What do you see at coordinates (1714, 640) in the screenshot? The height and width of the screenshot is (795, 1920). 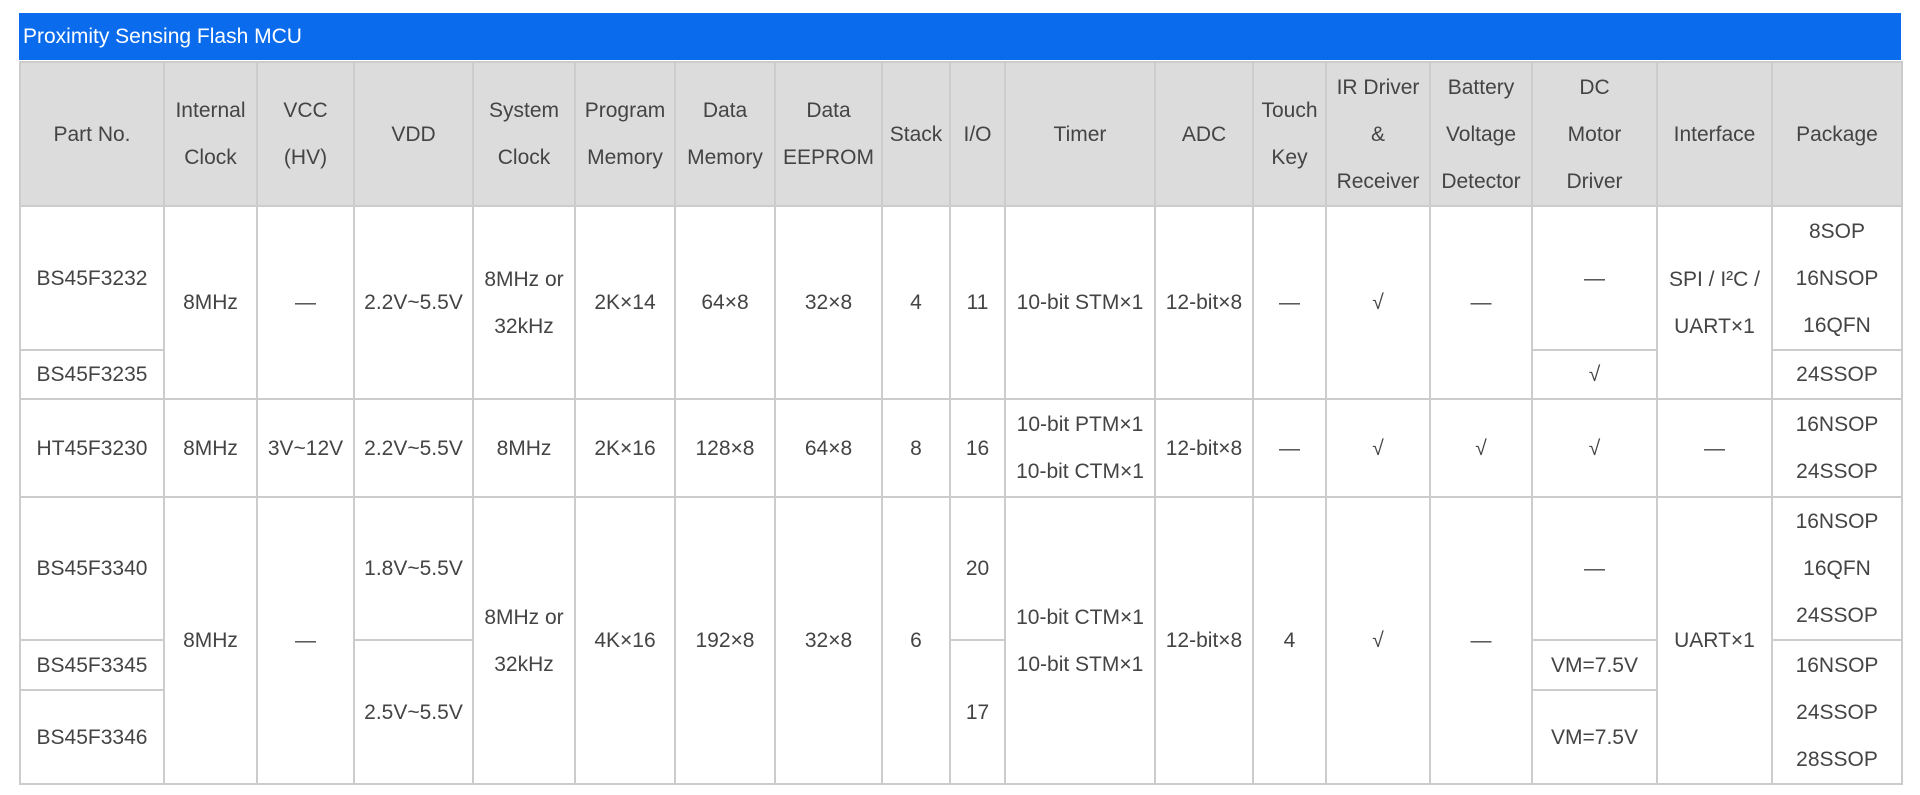 I see `interface-cell: UART×1` at bounding box center [1714, 640].